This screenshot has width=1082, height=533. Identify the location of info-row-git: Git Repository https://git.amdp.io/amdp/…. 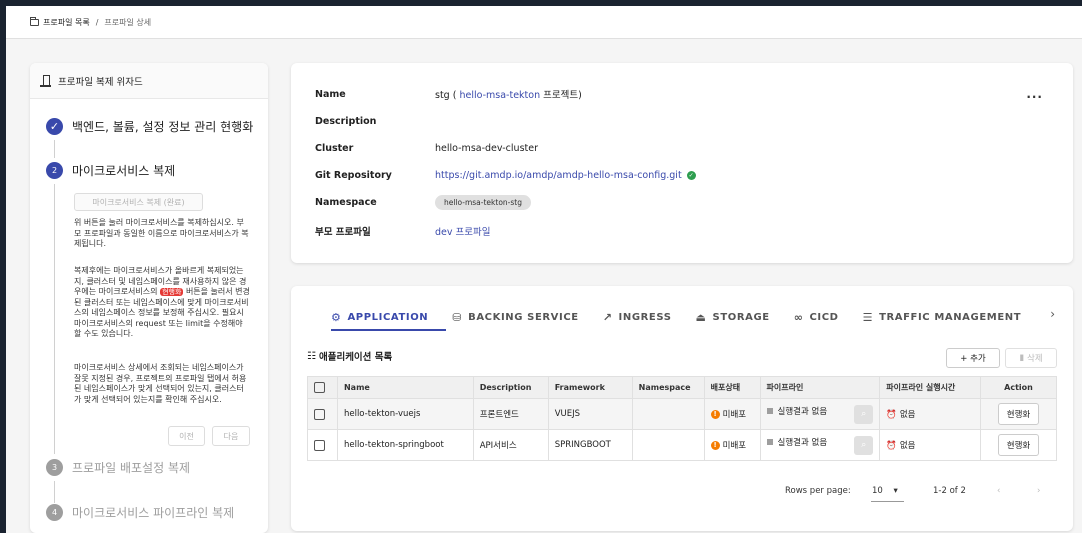
(505, 175).